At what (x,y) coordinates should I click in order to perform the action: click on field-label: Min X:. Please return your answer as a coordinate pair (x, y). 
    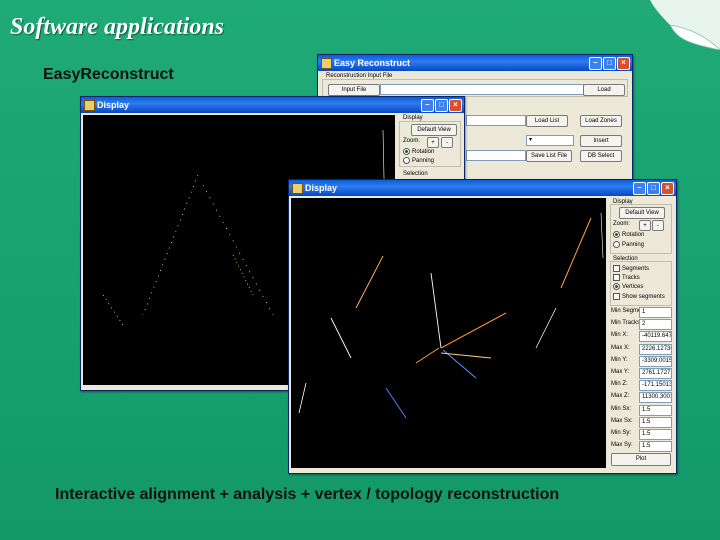
    Looking at the image, I should click on (620, 335).